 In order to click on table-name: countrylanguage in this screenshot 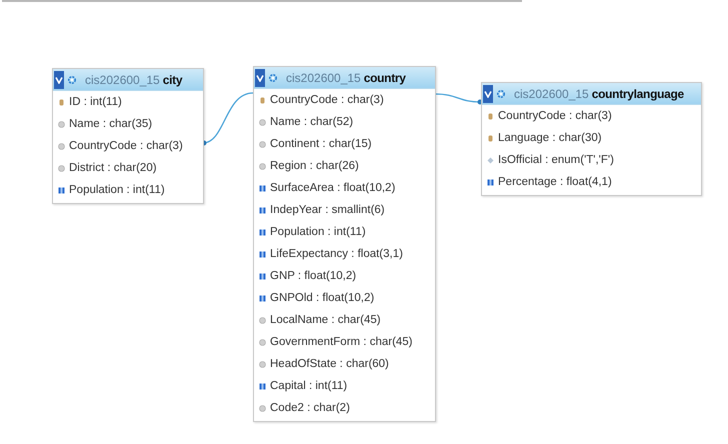, I will do `click(638, 93)`.